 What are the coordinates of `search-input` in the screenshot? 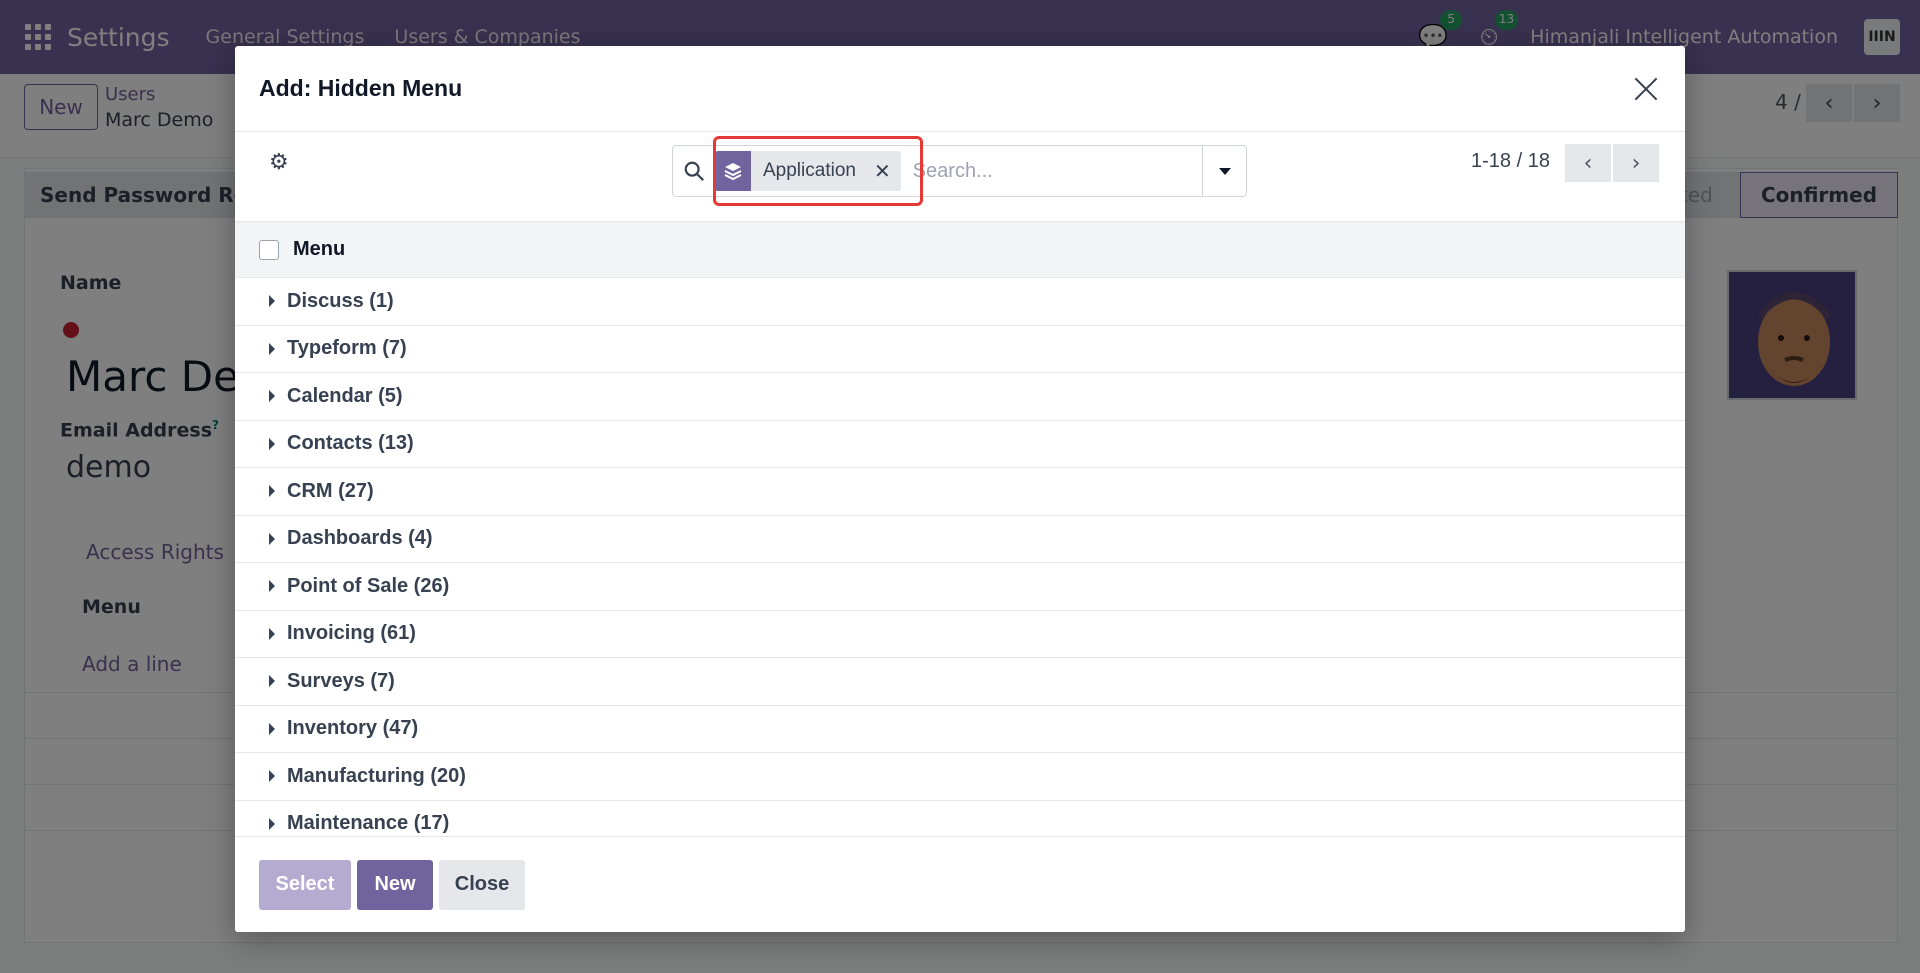 It's located at (1047, 171).